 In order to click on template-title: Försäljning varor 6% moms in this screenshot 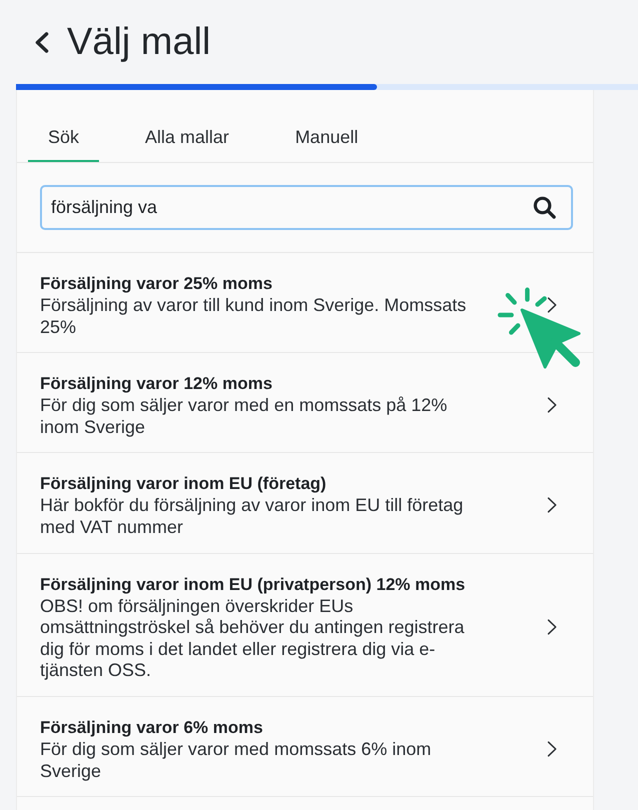, I will do `click(152, 727)`.